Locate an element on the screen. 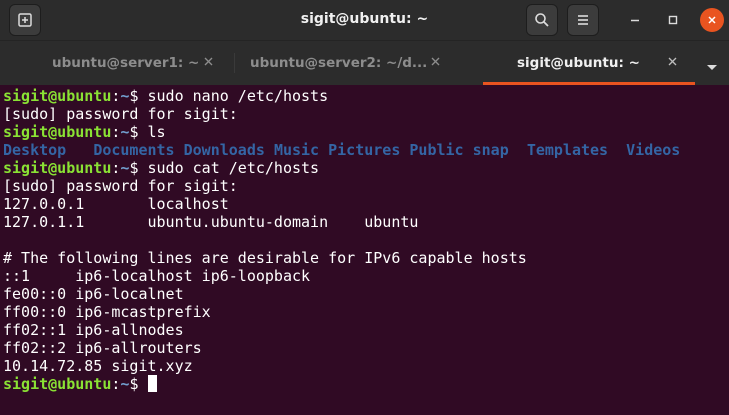 Image resolution: width=729 pixels, height=415 pixels. minimize-button is located at coordinates (635, 20).